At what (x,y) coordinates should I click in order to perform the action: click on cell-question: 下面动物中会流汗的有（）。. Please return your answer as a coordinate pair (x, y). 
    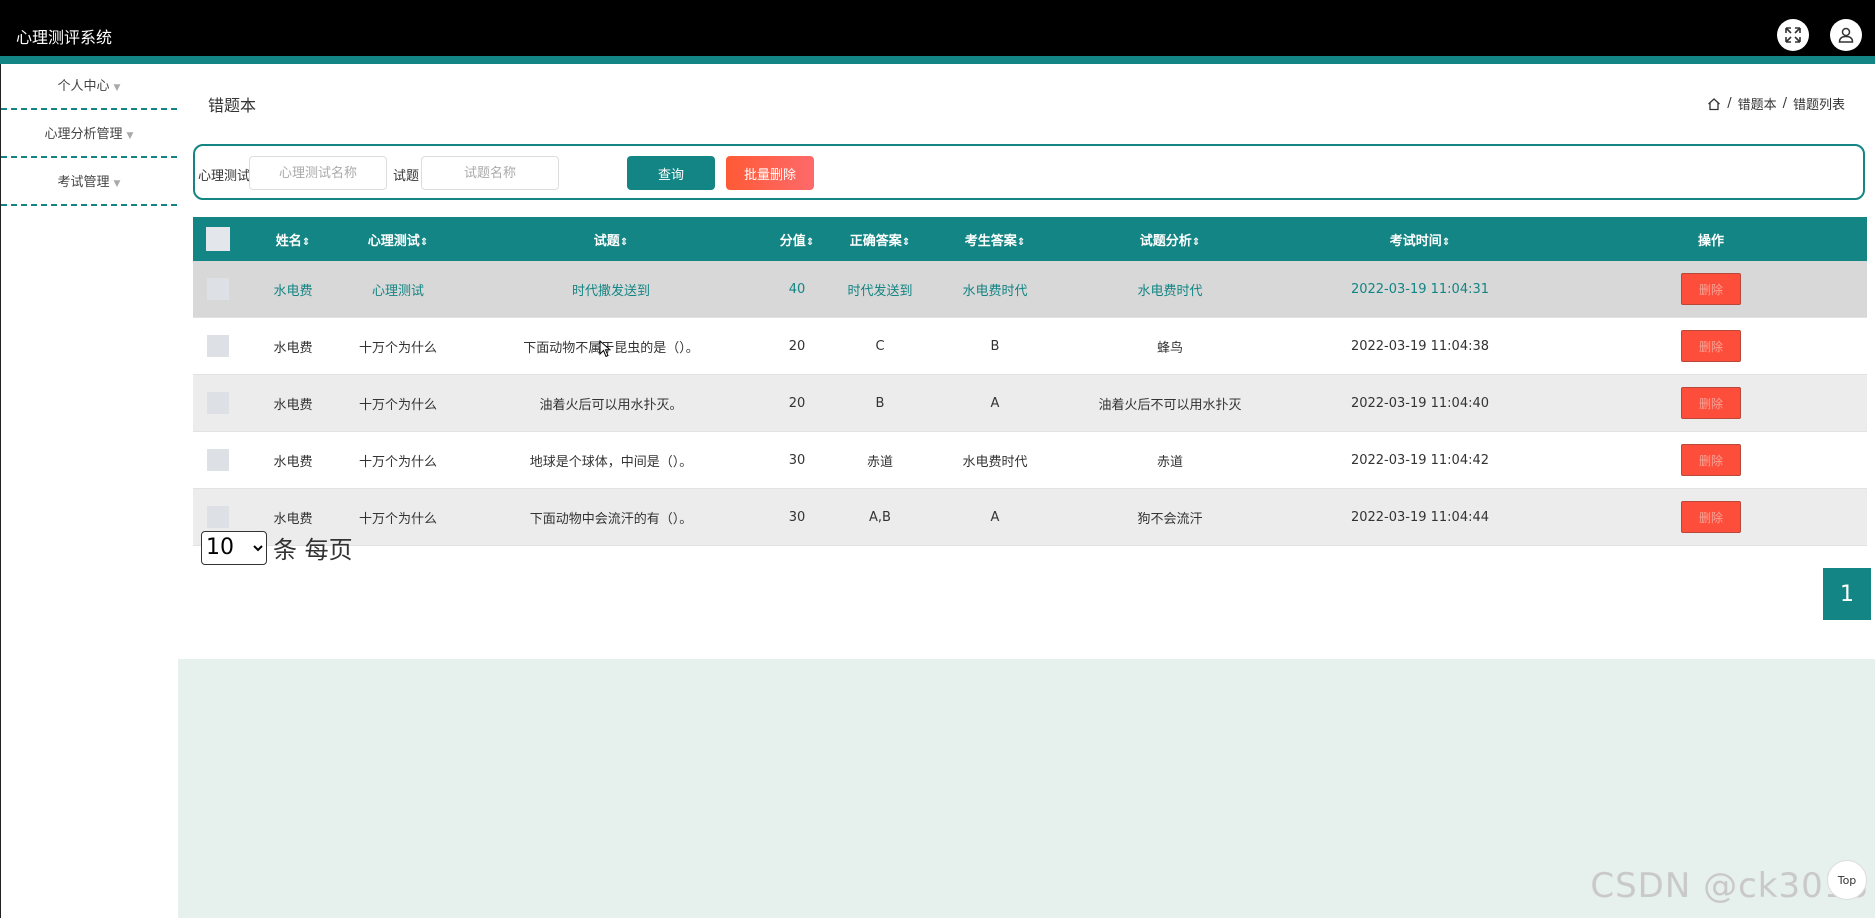
    Looking at the image, I should click on (611, 517).